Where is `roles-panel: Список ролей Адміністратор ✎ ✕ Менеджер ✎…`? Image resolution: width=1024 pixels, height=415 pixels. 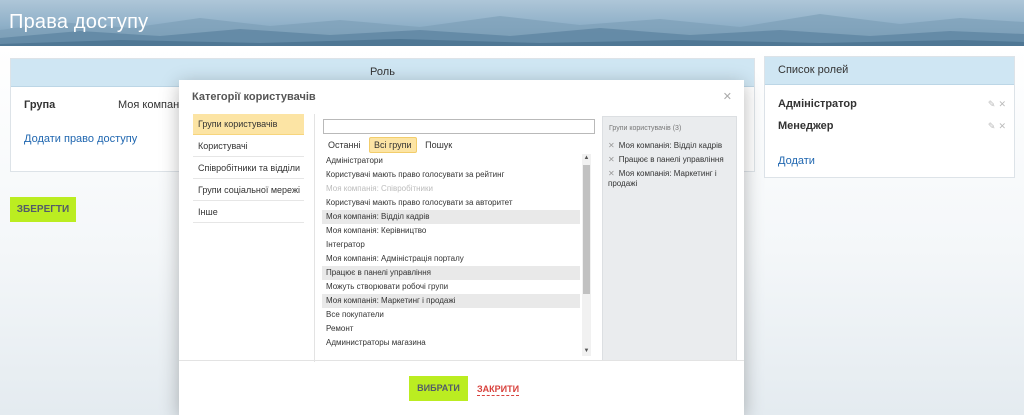 roles-panel: Список ролей Адміністратор ✎ ✕ Менеджер ✎… is located at coordinates (889, 117).